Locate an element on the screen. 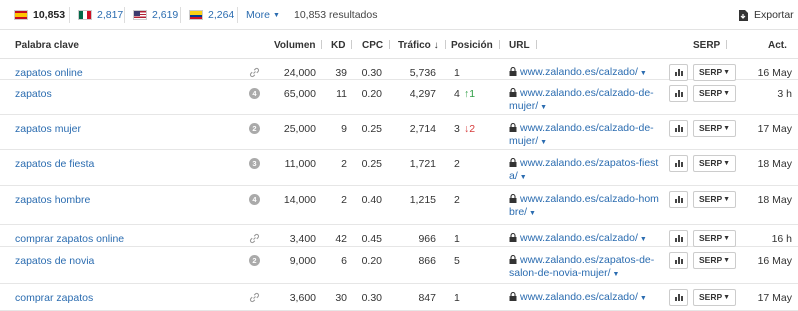 This screenshot has width=798, height=311. keyword-link: comprar zapatos online is located at coordinates (69, 239).